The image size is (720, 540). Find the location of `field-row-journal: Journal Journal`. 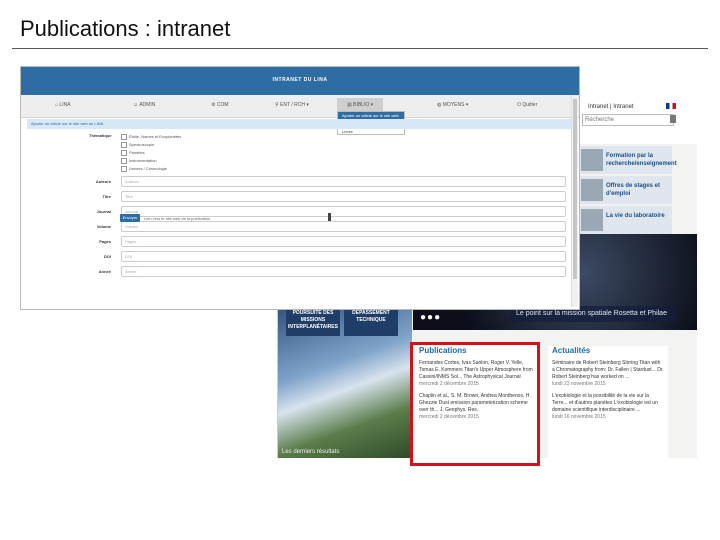

field-row-journal: Journal Journal is located at coordinates (300, 212).